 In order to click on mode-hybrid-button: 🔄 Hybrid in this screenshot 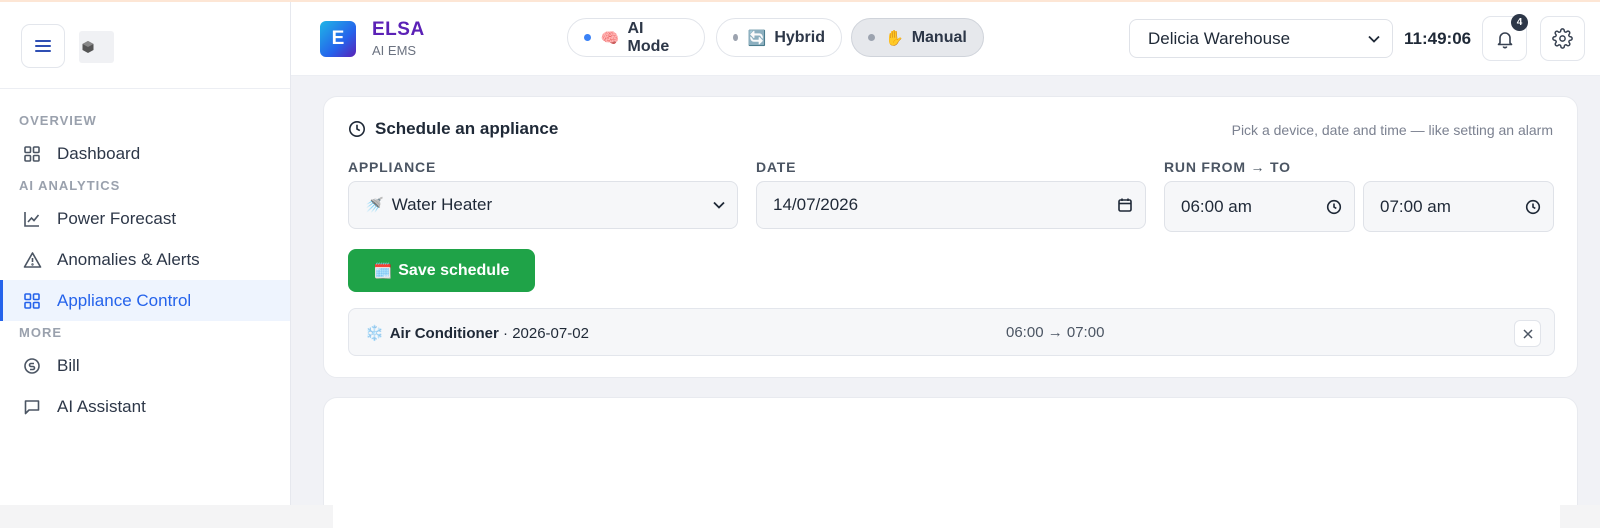, I will do `click(779, 37)`.